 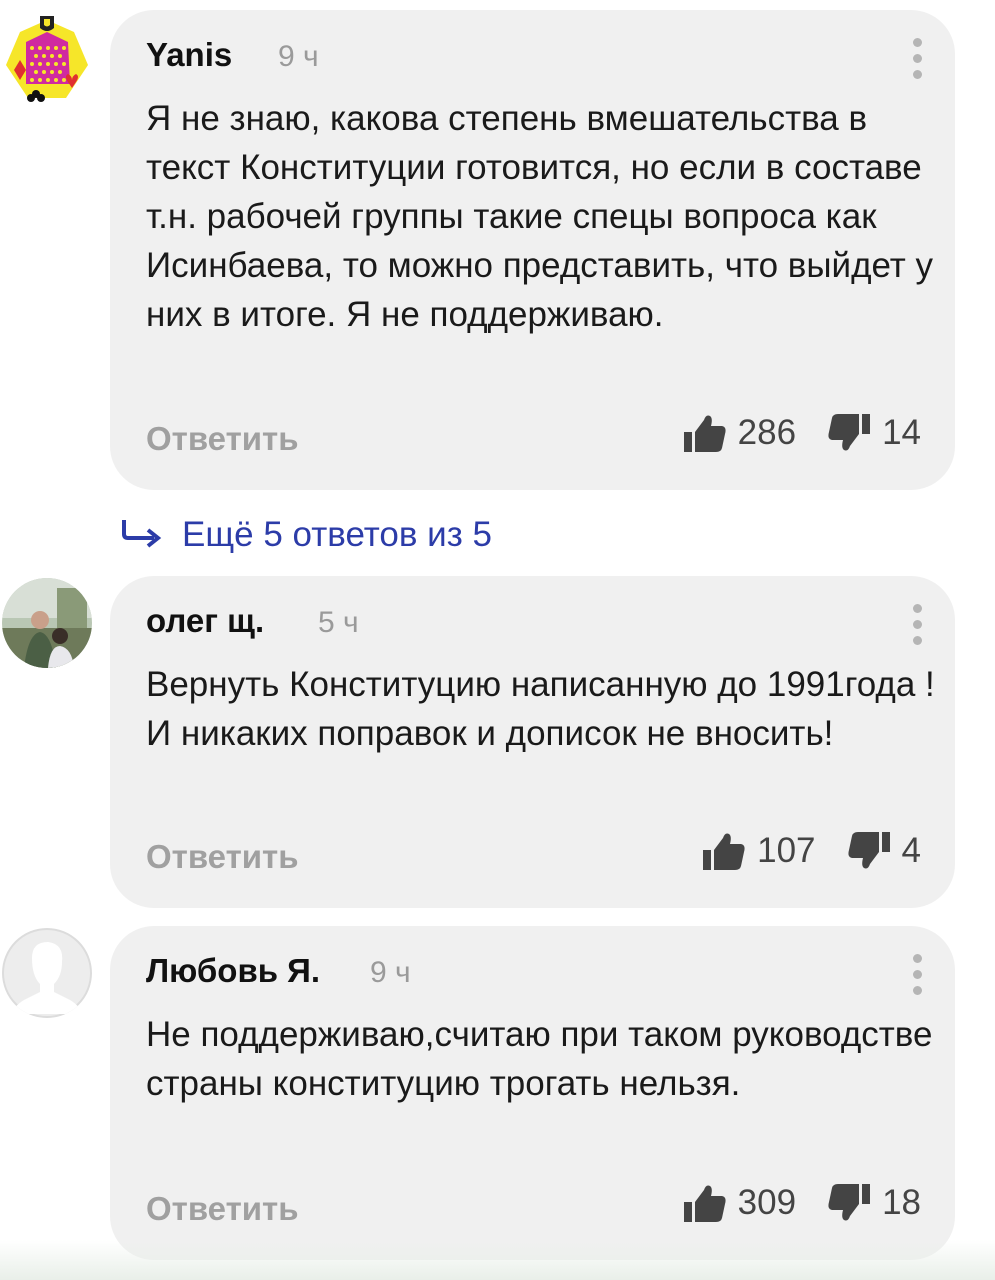 I want to click on reply-arrow-icon, so click(x=142, y=535).